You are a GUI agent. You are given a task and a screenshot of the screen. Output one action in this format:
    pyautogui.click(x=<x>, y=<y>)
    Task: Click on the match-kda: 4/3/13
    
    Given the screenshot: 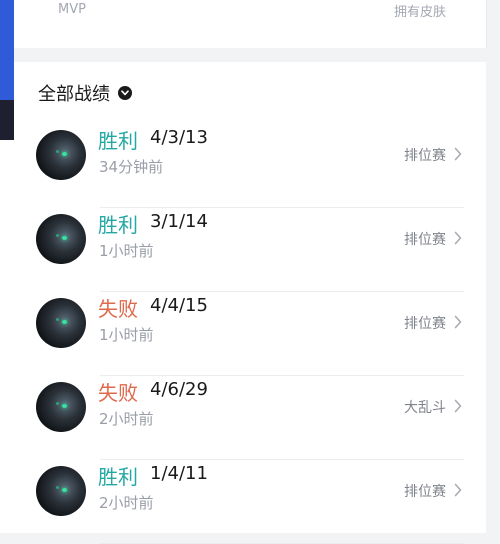 What is the action you would take?
    pyautogui.click(x=179, y=137)
    